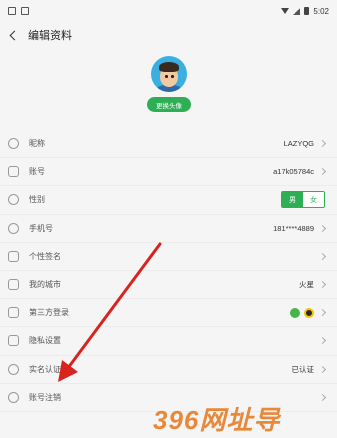 The image size is (337, 438). What do you see at coordinates (13, 313) in the screenshot?
I see `link-icon` at bounding box center [13, 313].